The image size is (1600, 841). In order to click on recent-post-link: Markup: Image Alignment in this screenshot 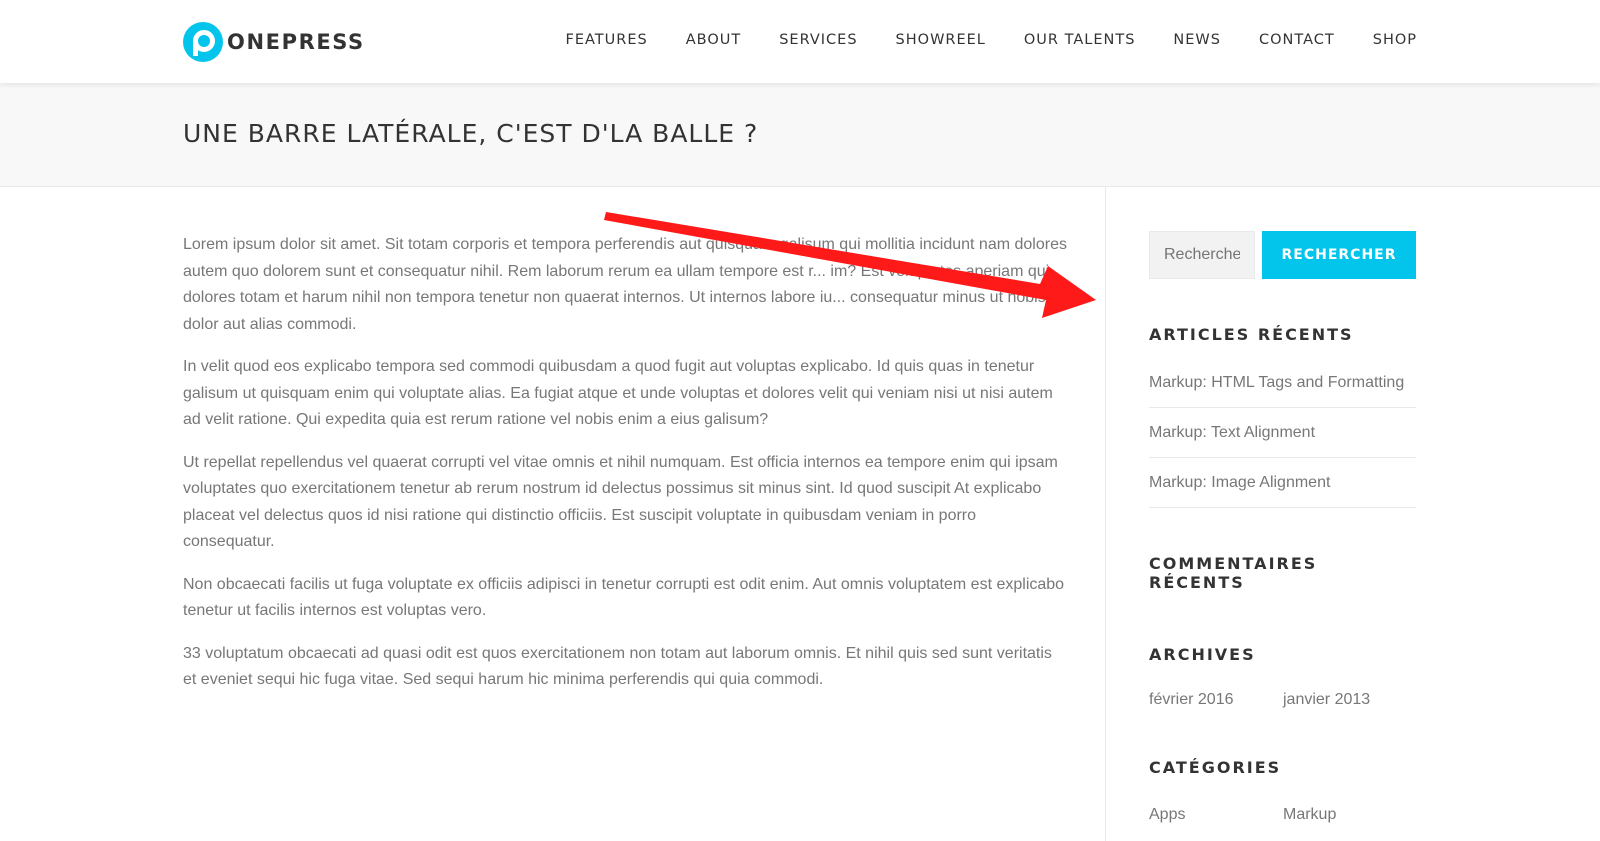, I will do `click(1239, 483)`.